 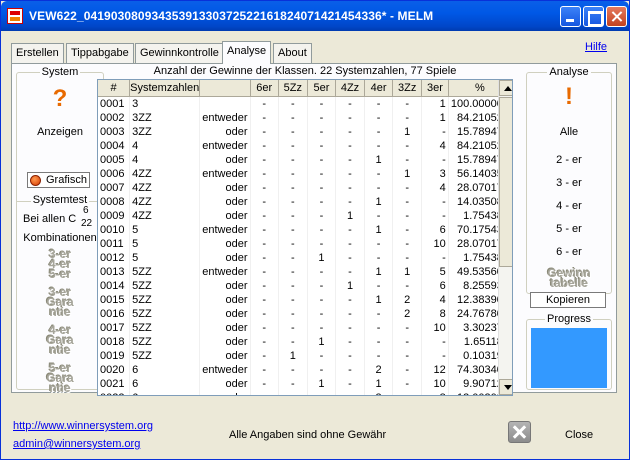 What do you see at coordinates (305, 117) in the screenshot?
I see `table-row: 0002 3ZZ entweder - - - - - -1 84.210526` at bounding box center [305, 117].